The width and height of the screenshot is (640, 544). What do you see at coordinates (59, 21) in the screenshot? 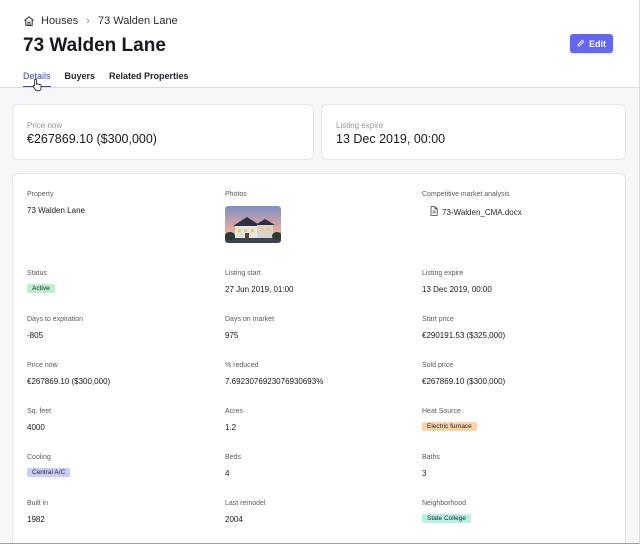
I see `breadcrumb-houses-link: Houses` at bounding box center [59, 21].